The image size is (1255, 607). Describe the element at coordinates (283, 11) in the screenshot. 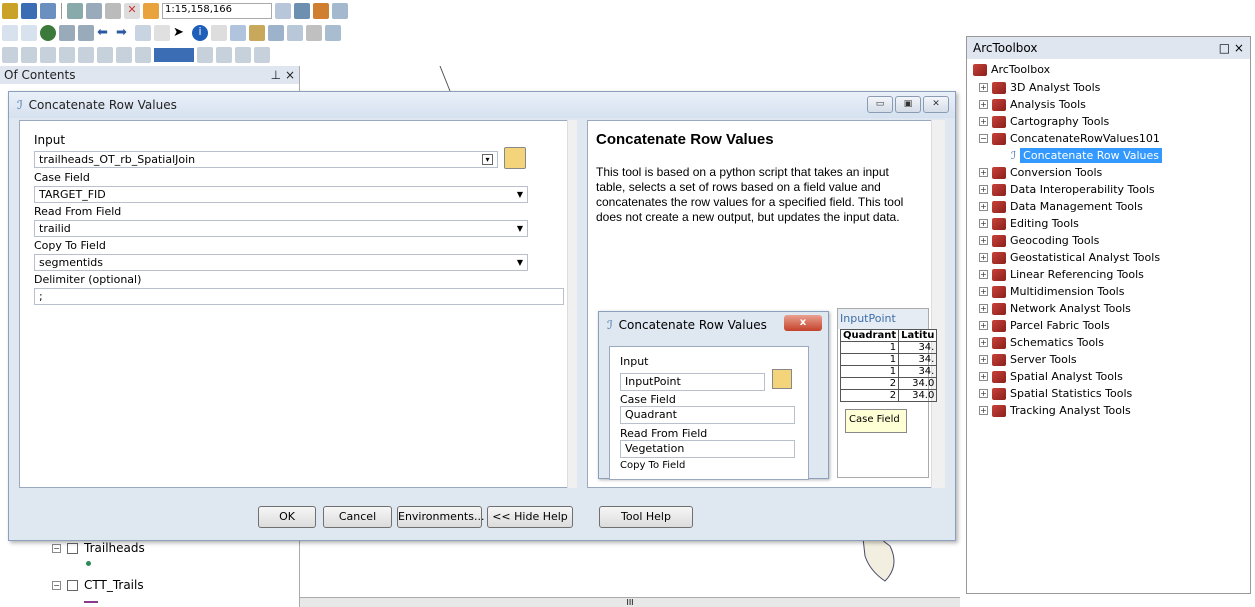

I see `editor-icon` at that location.